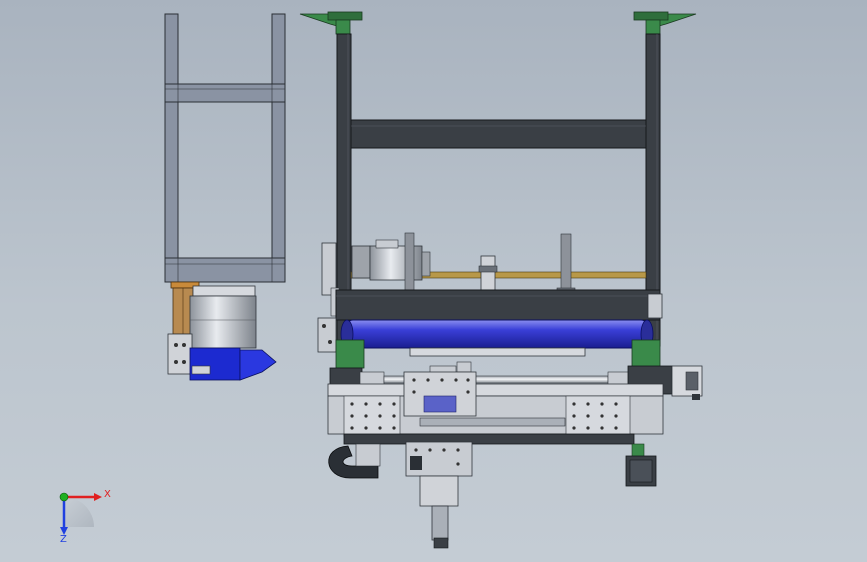 The image size is (867, 562). I want to click on lift-column, so click(440, 523).